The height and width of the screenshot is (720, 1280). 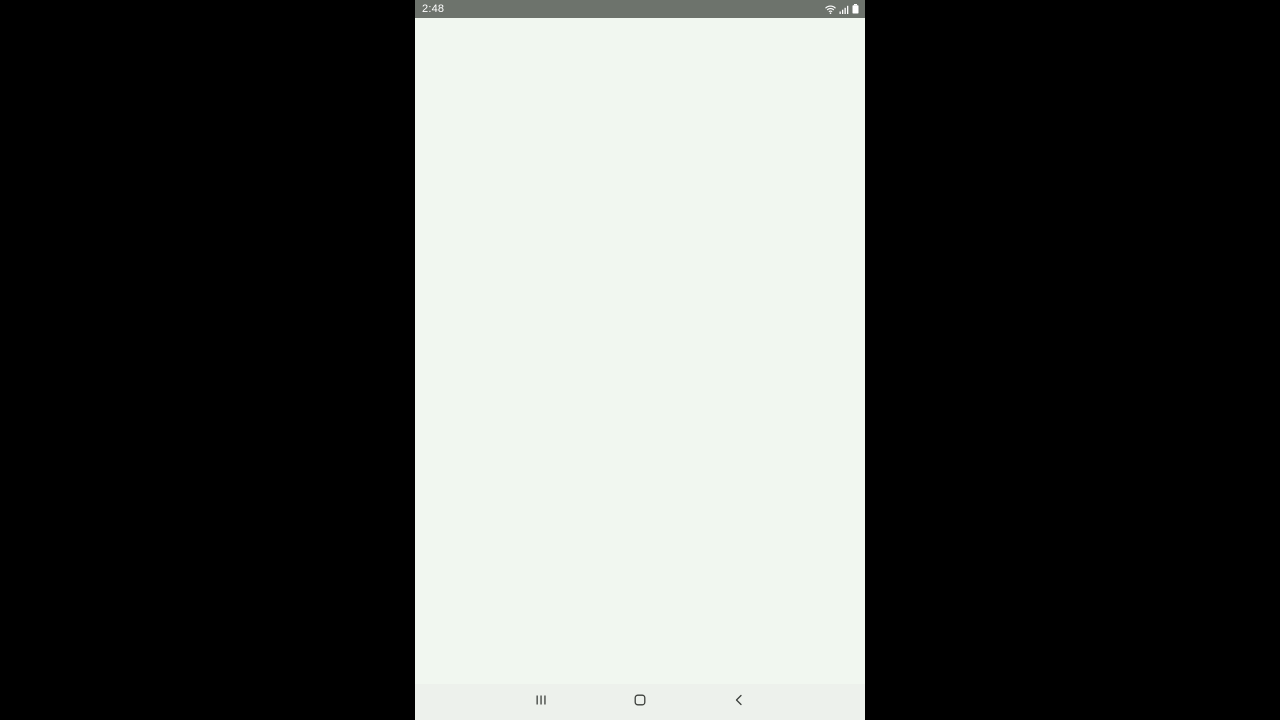 I want to click on status-time: 2:48, so click(x=433, y=9).